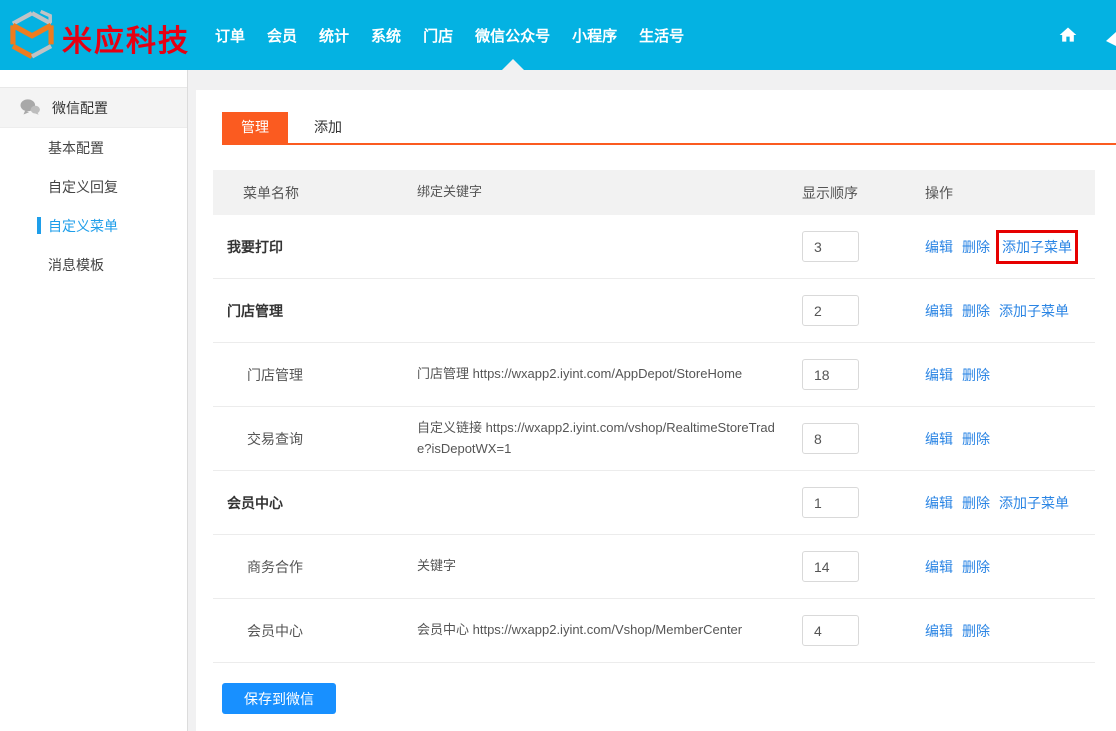 The width and height of the screenshot is (1116, 731). What do you see at coordinates (830, 192) in the screenshot?
I see `col-header-sort-order: 显示顺序` at bounding box center [830, 192].